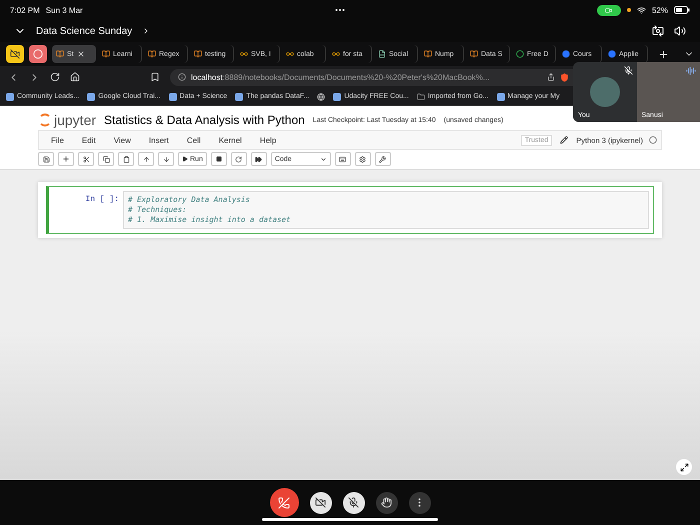  What do you see at coordinates (628, 10) in the screenshot?
I see `indicator-dot` at bounding box center [628, 10].